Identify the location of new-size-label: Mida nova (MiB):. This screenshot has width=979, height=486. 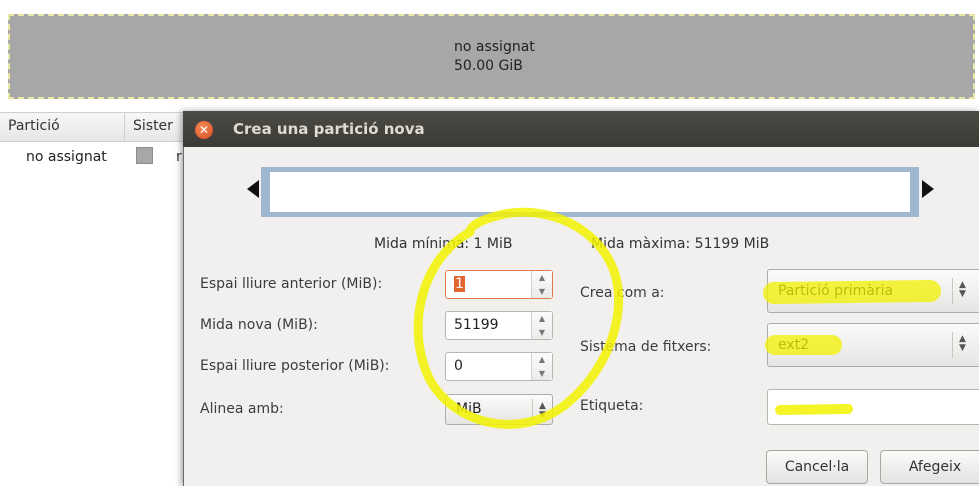
(259, 325).